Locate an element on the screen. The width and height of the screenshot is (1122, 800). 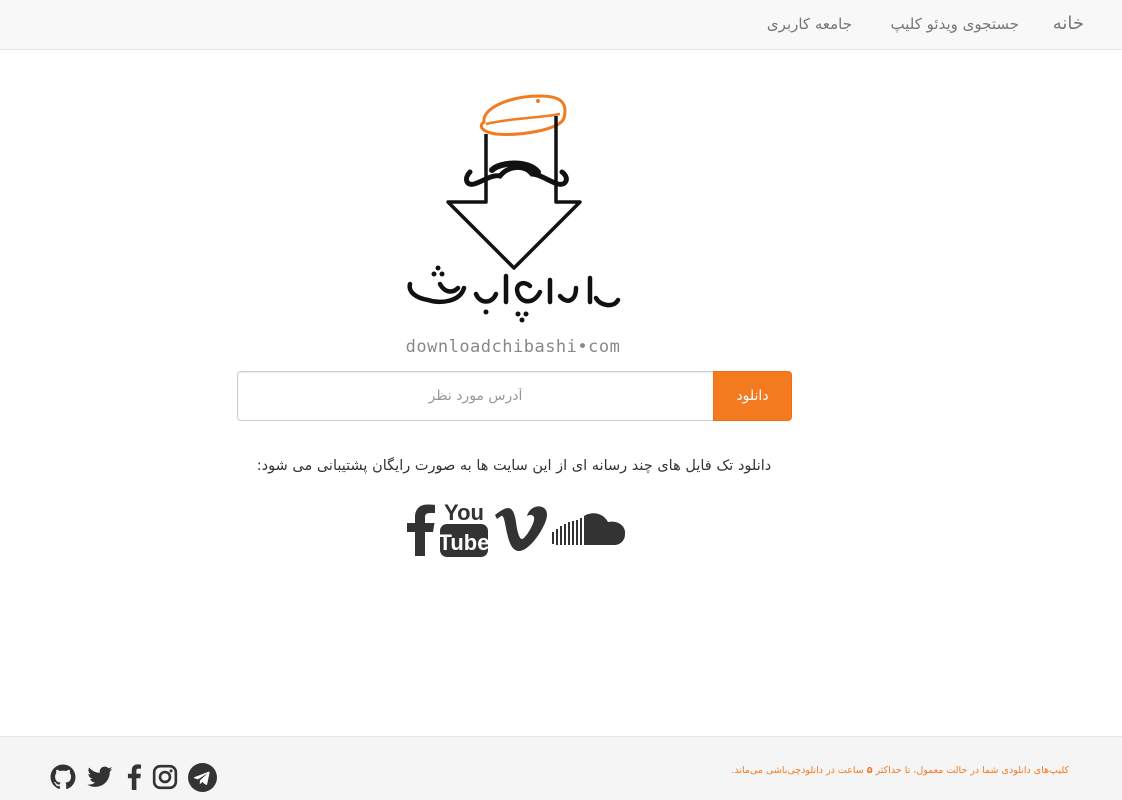
youtube-icon: You Tube is located at coordinates (464, 528).